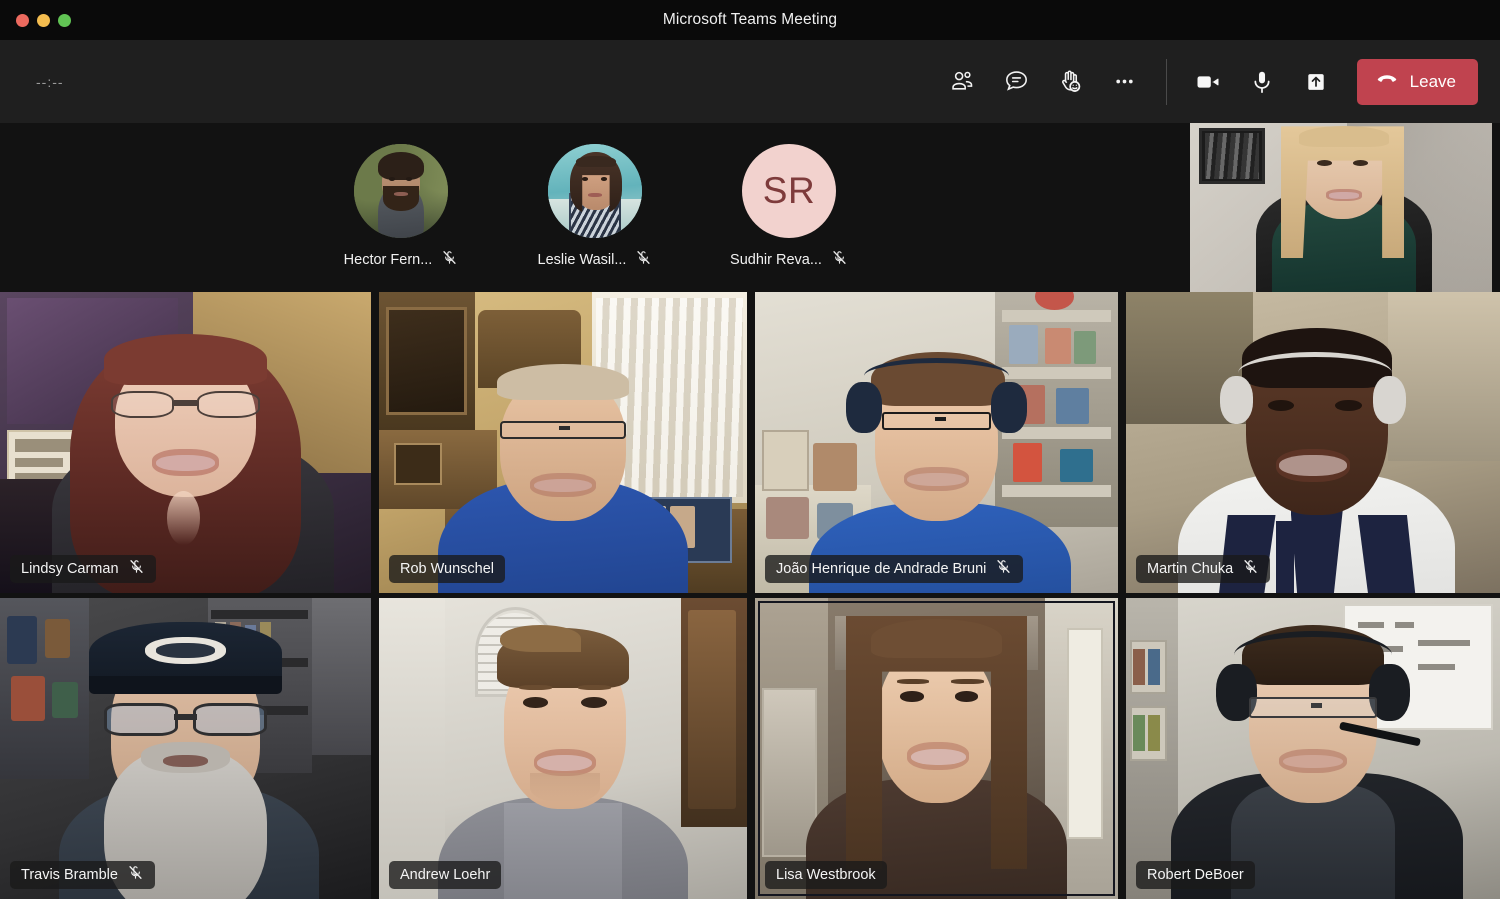 The image size is (1500, 899). I want to click on meeting-toolbar: --:-- Leave, so click(750, 81).